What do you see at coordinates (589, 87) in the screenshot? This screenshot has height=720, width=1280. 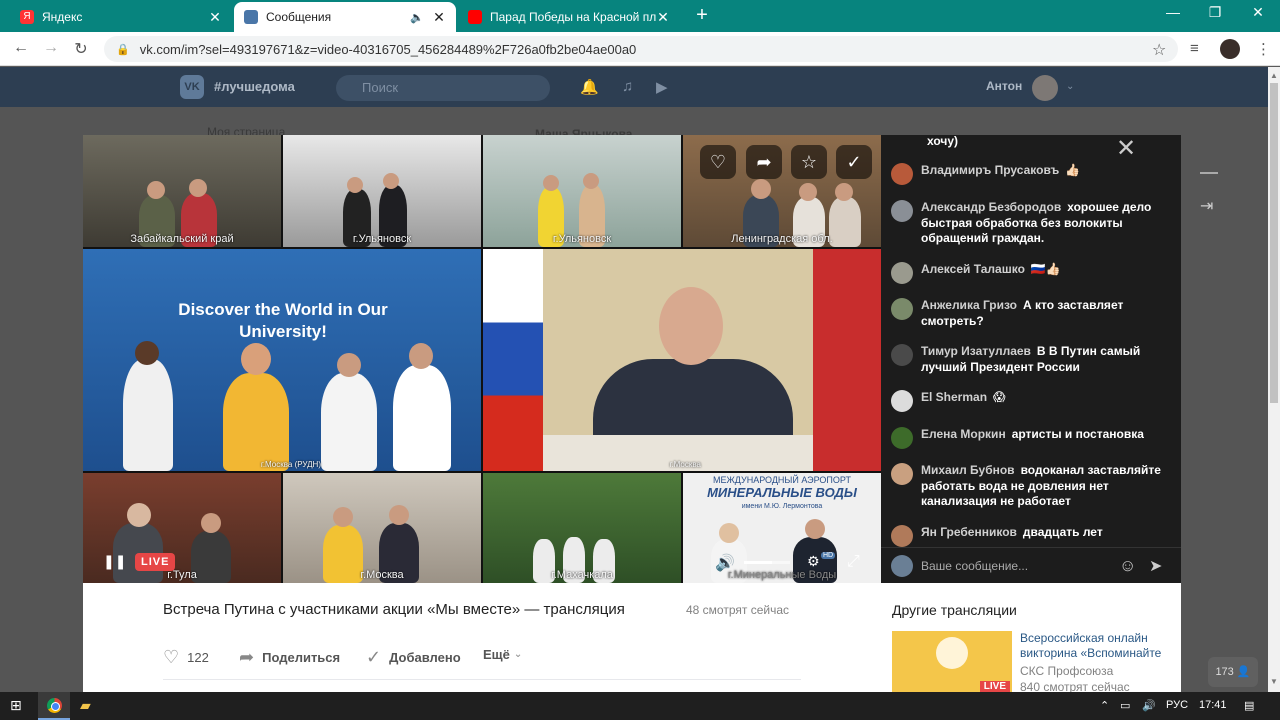 I see `bell-icon: 🔔` at bounding box center [589, 87].